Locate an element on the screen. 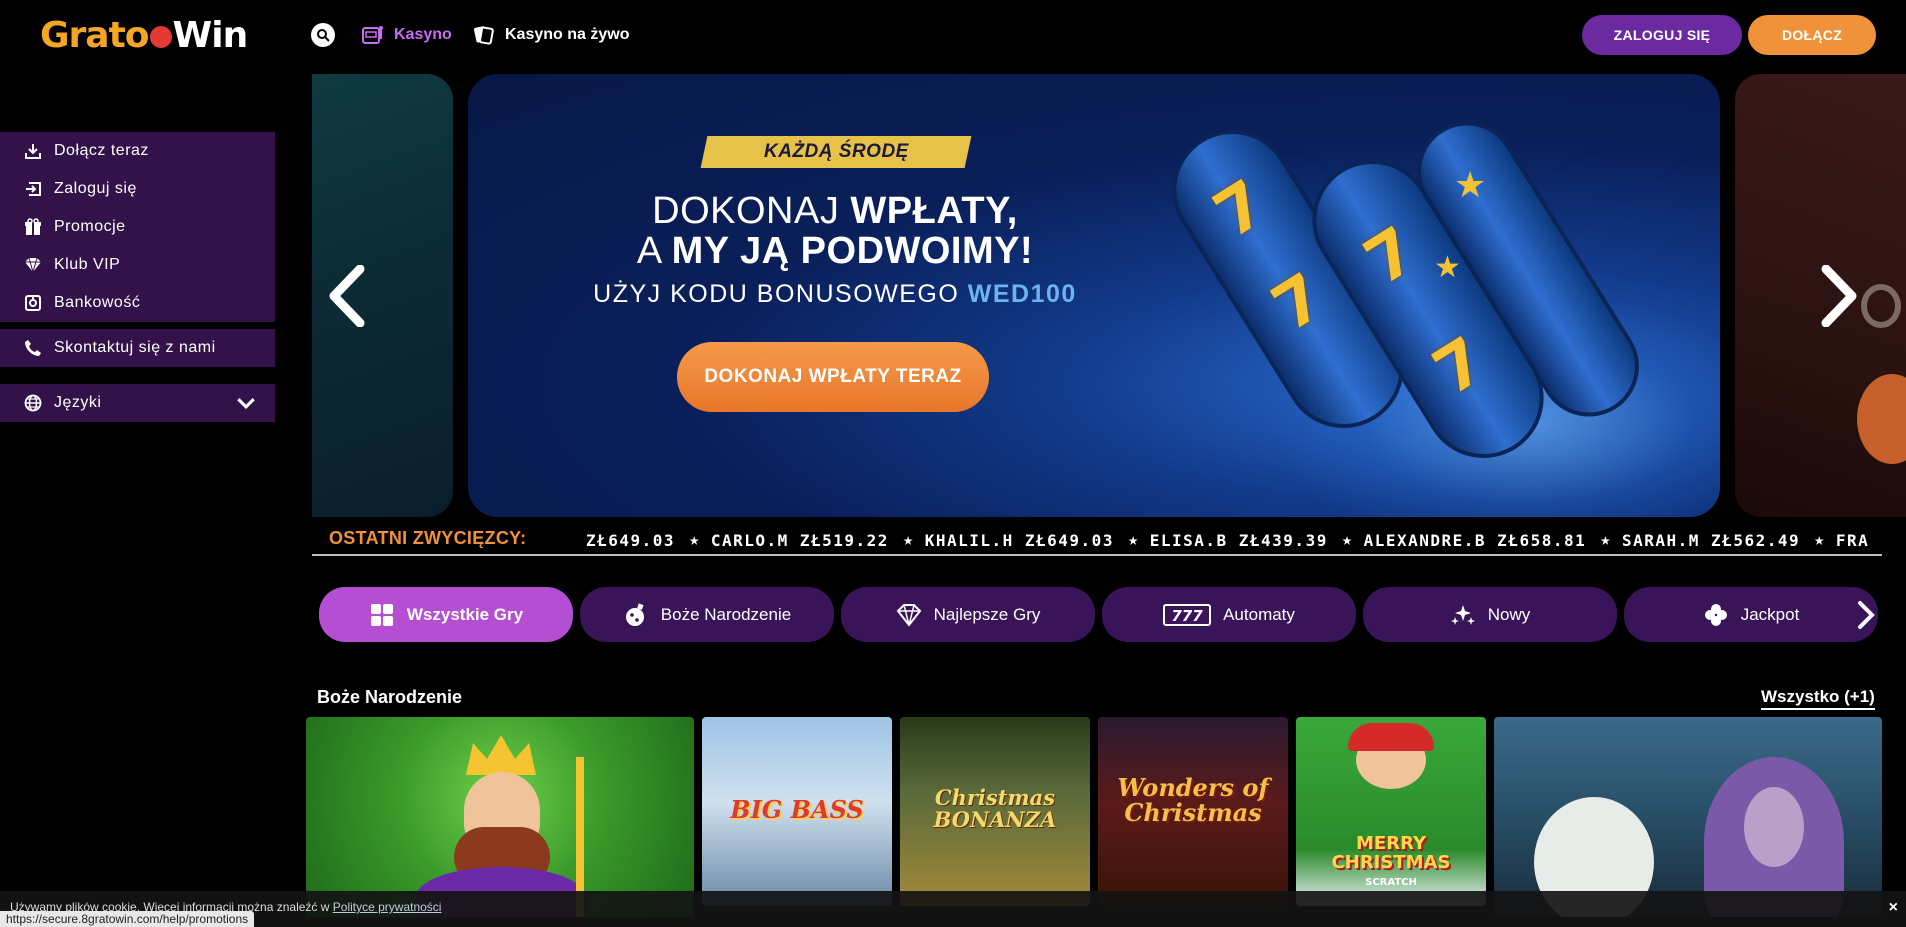 This screenshot has height=927, width=1906. nav-live-label: Kasyno na żywo is located at coordinates (567, 34).